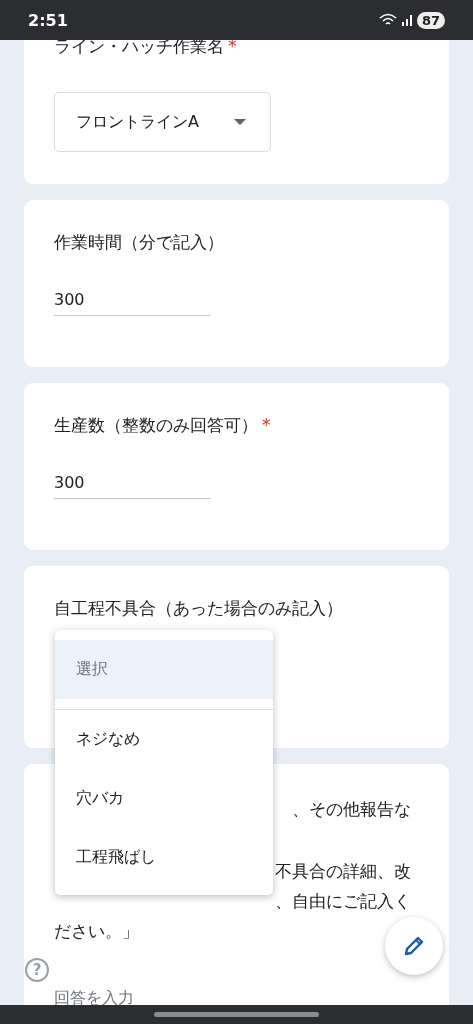 The width and height of the screenshot is (473, 1024). What do you see at coordinates (94, 998) in the screenshot?
I see `answer-field: 回答を入力` at bounding box center [94, 998].